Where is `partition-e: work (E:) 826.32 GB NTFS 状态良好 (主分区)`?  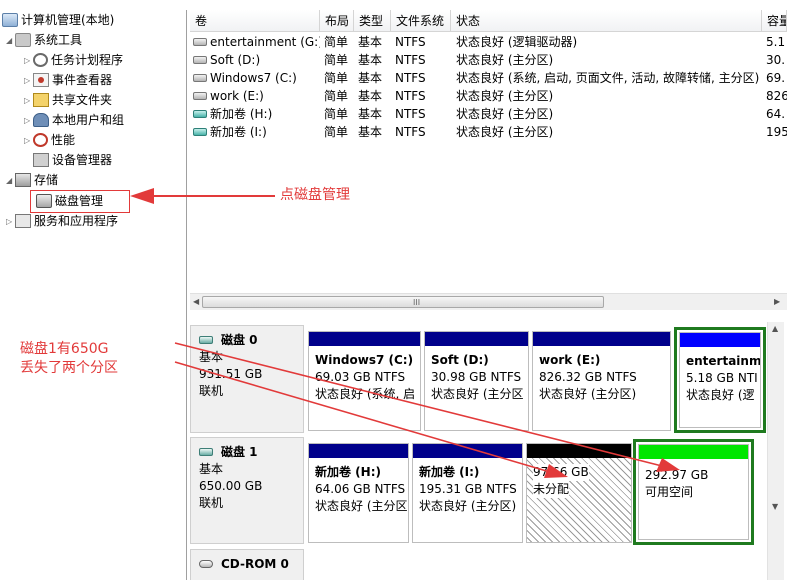 partition-e: work (E:) 826.32 GB NTFS 状态良好 (主分区) is located at coordinates (601, 381).